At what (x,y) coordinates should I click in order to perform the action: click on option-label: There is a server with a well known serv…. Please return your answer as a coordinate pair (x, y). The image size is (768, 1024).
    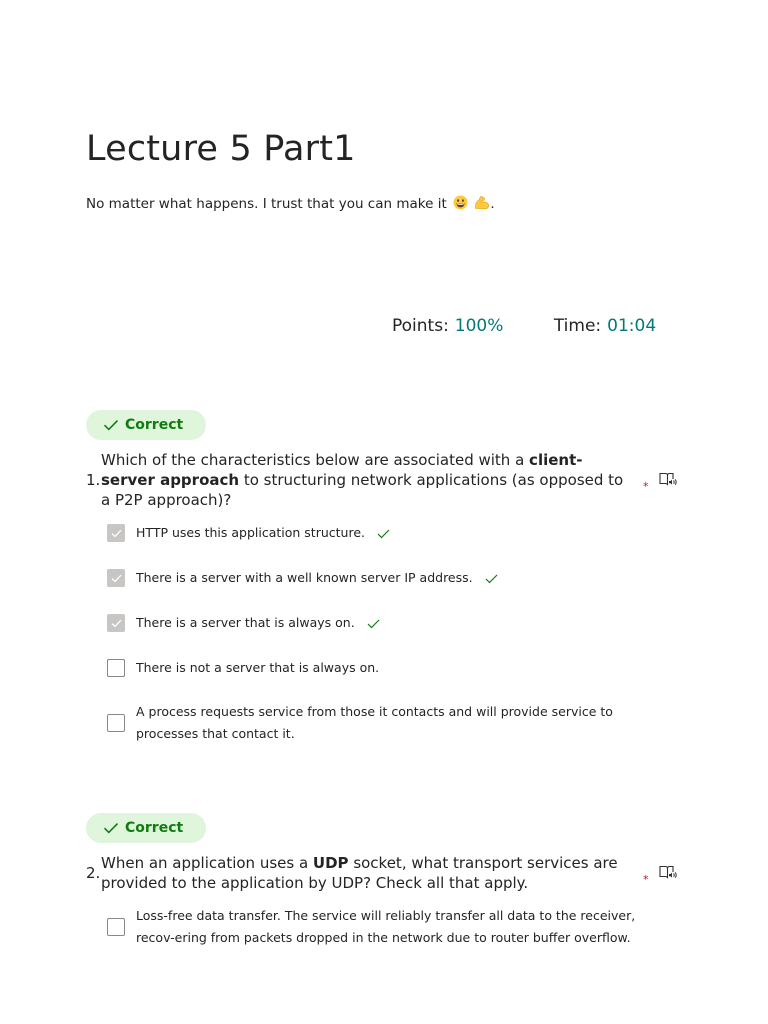
    Looking at the image, I should click on (317, 578).